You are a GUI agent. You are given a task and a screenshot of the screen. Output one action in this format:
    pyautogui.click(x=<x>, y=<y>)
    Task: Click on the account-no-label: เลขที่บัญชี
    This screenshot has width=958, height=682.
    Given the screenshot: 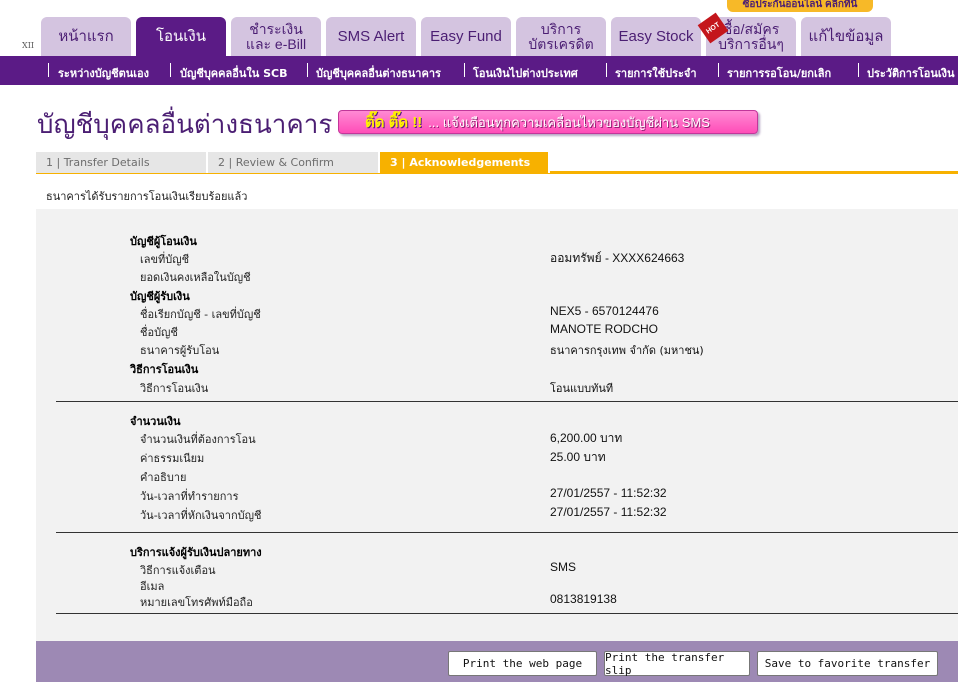 What is the action you would take?
    pyautogui.click(x=165, y=259)
    